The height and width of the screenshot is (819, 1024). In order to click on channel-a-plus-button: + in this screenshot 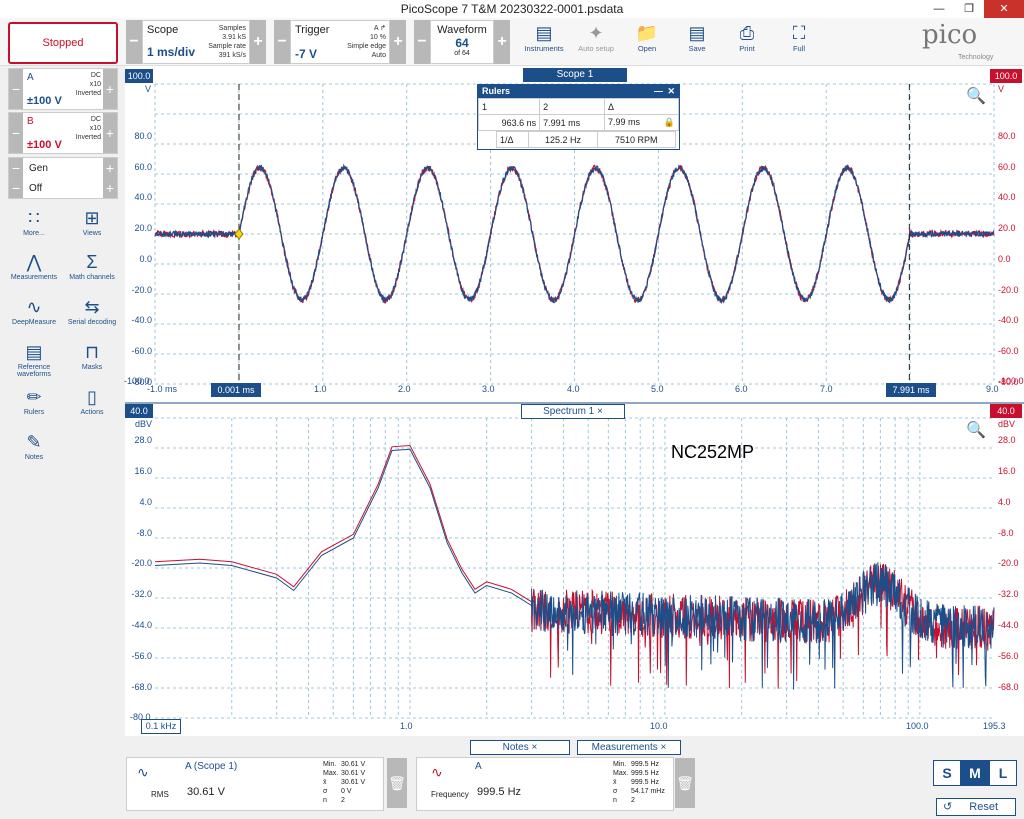, I will do `click(110, 89)`.